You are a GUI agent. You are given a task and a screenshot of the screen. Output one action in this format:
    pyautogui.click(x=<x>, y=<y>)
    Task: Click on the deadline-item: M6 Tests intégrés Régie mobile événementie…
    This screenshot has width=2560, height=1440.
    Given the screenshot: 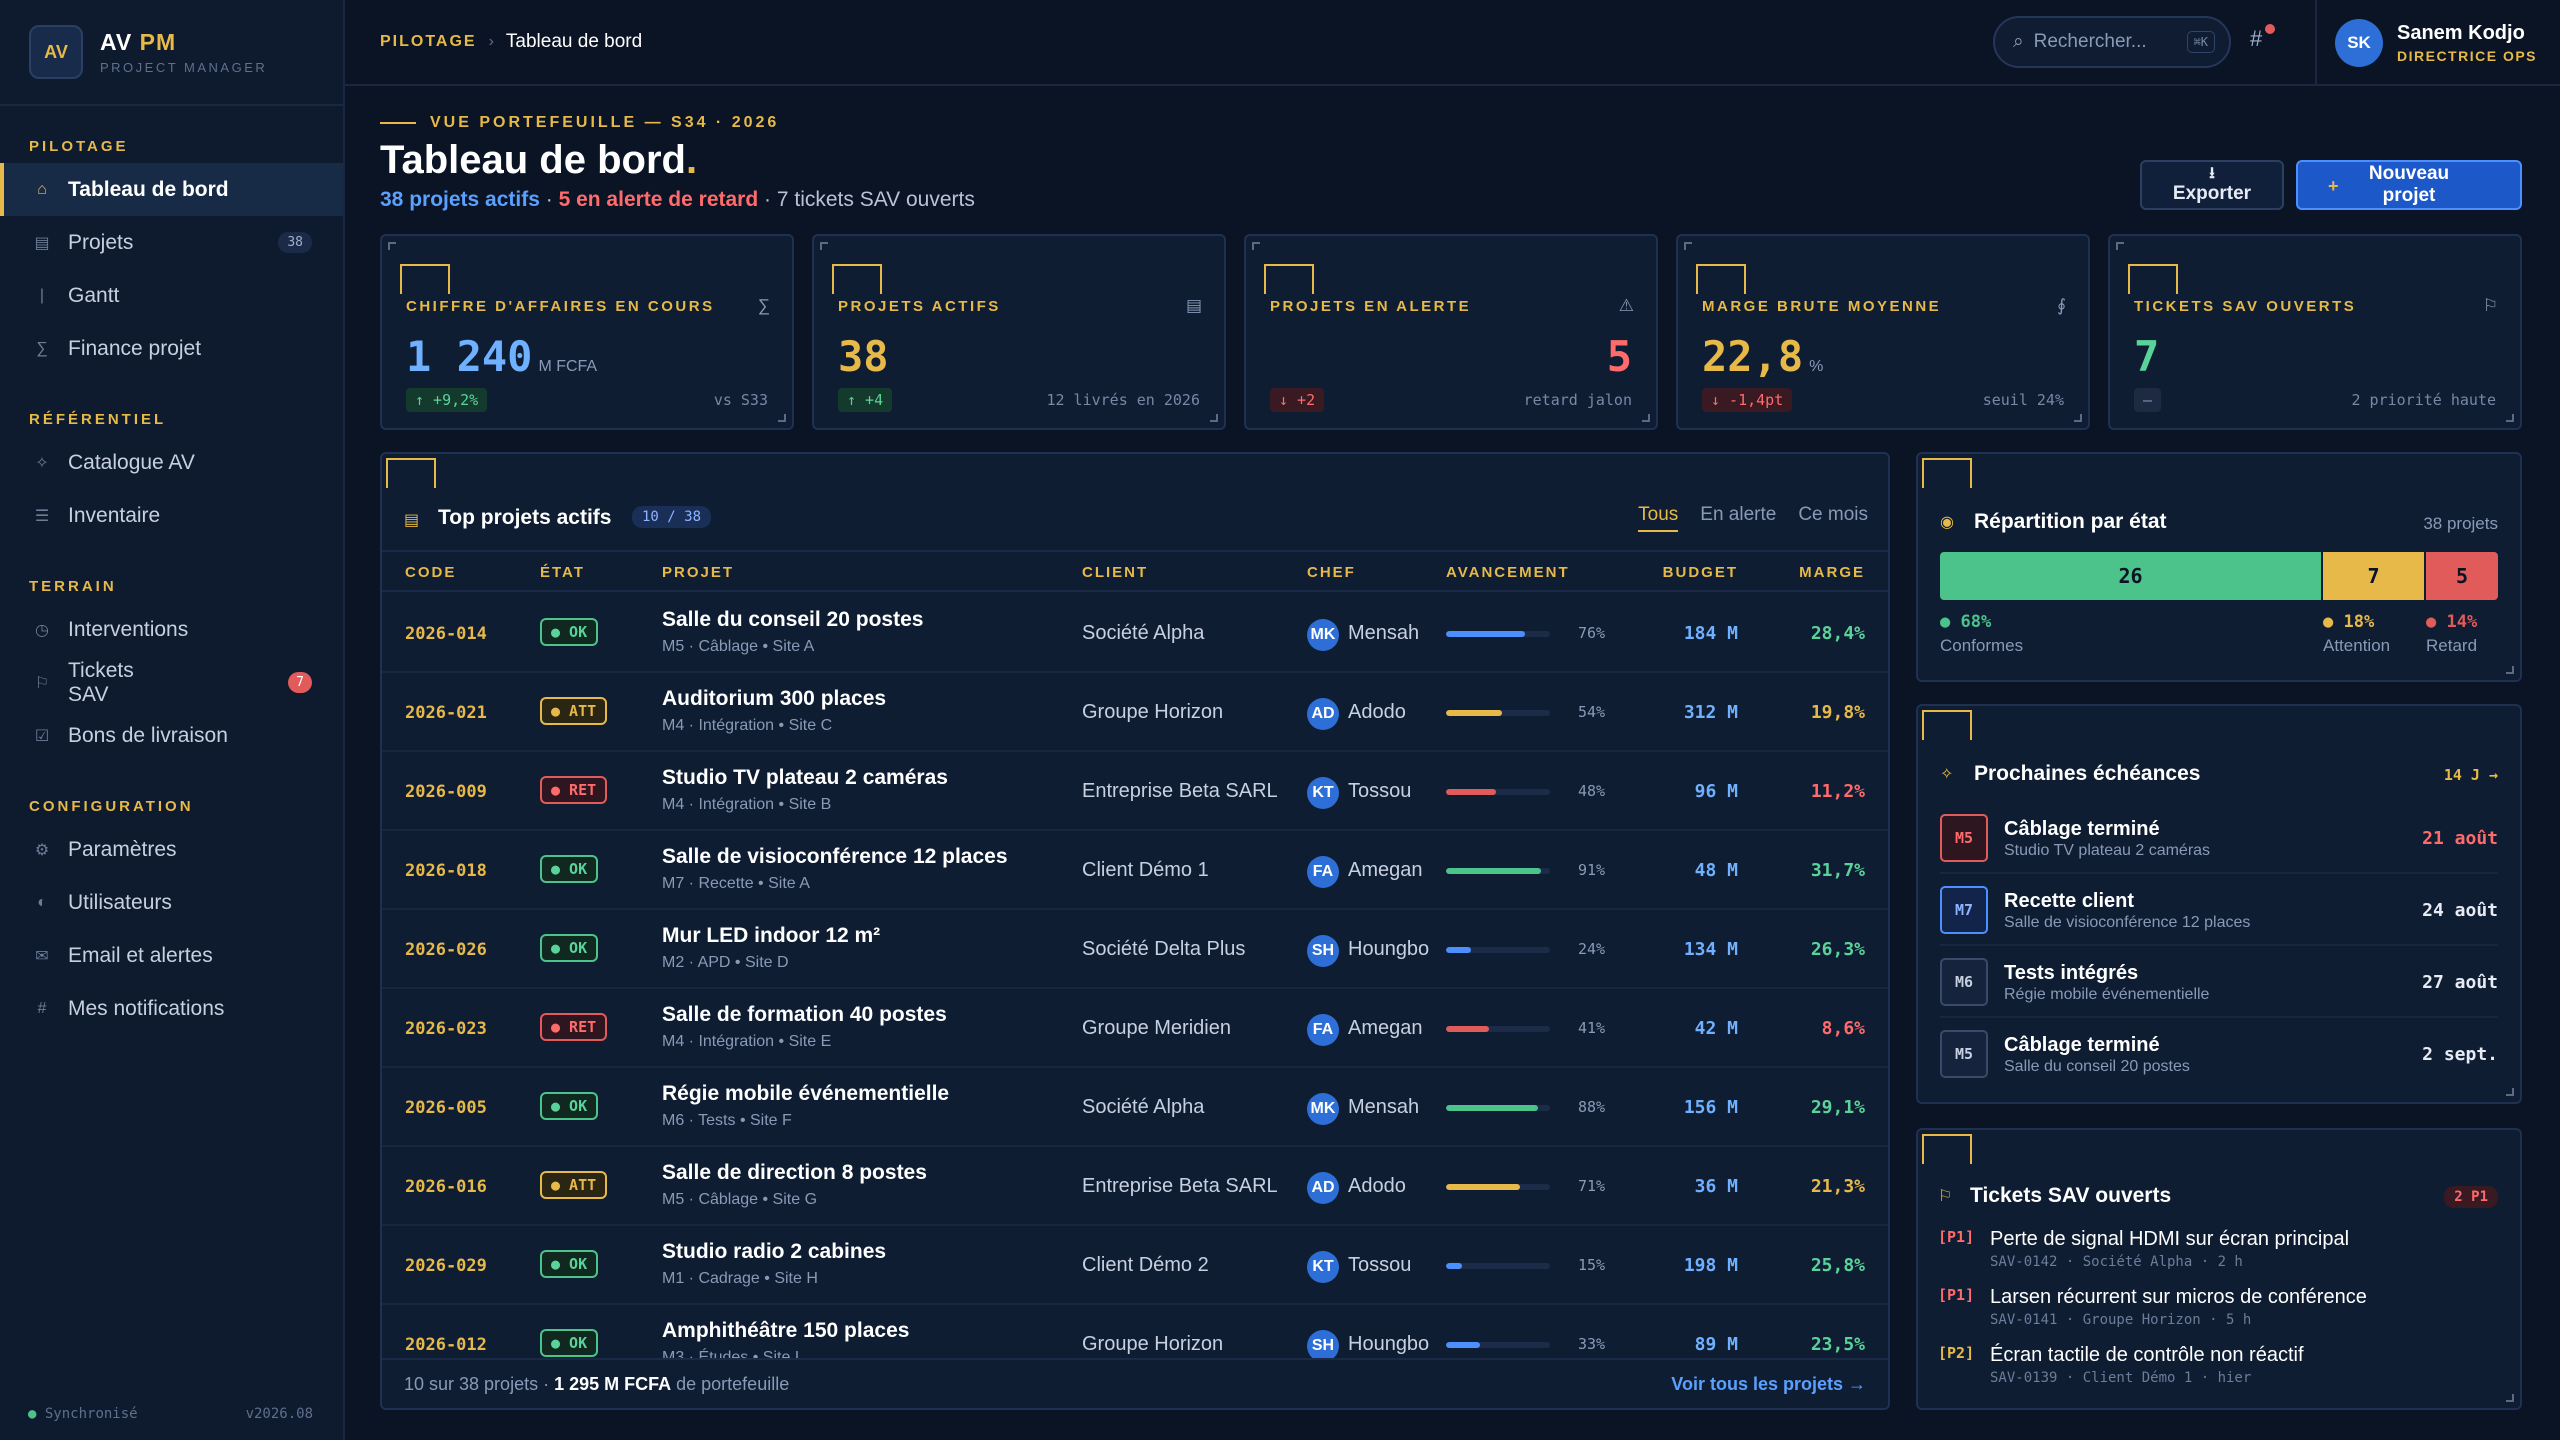 What is the action you would take?
    pyautogui.click(x=2219, y=982)
    